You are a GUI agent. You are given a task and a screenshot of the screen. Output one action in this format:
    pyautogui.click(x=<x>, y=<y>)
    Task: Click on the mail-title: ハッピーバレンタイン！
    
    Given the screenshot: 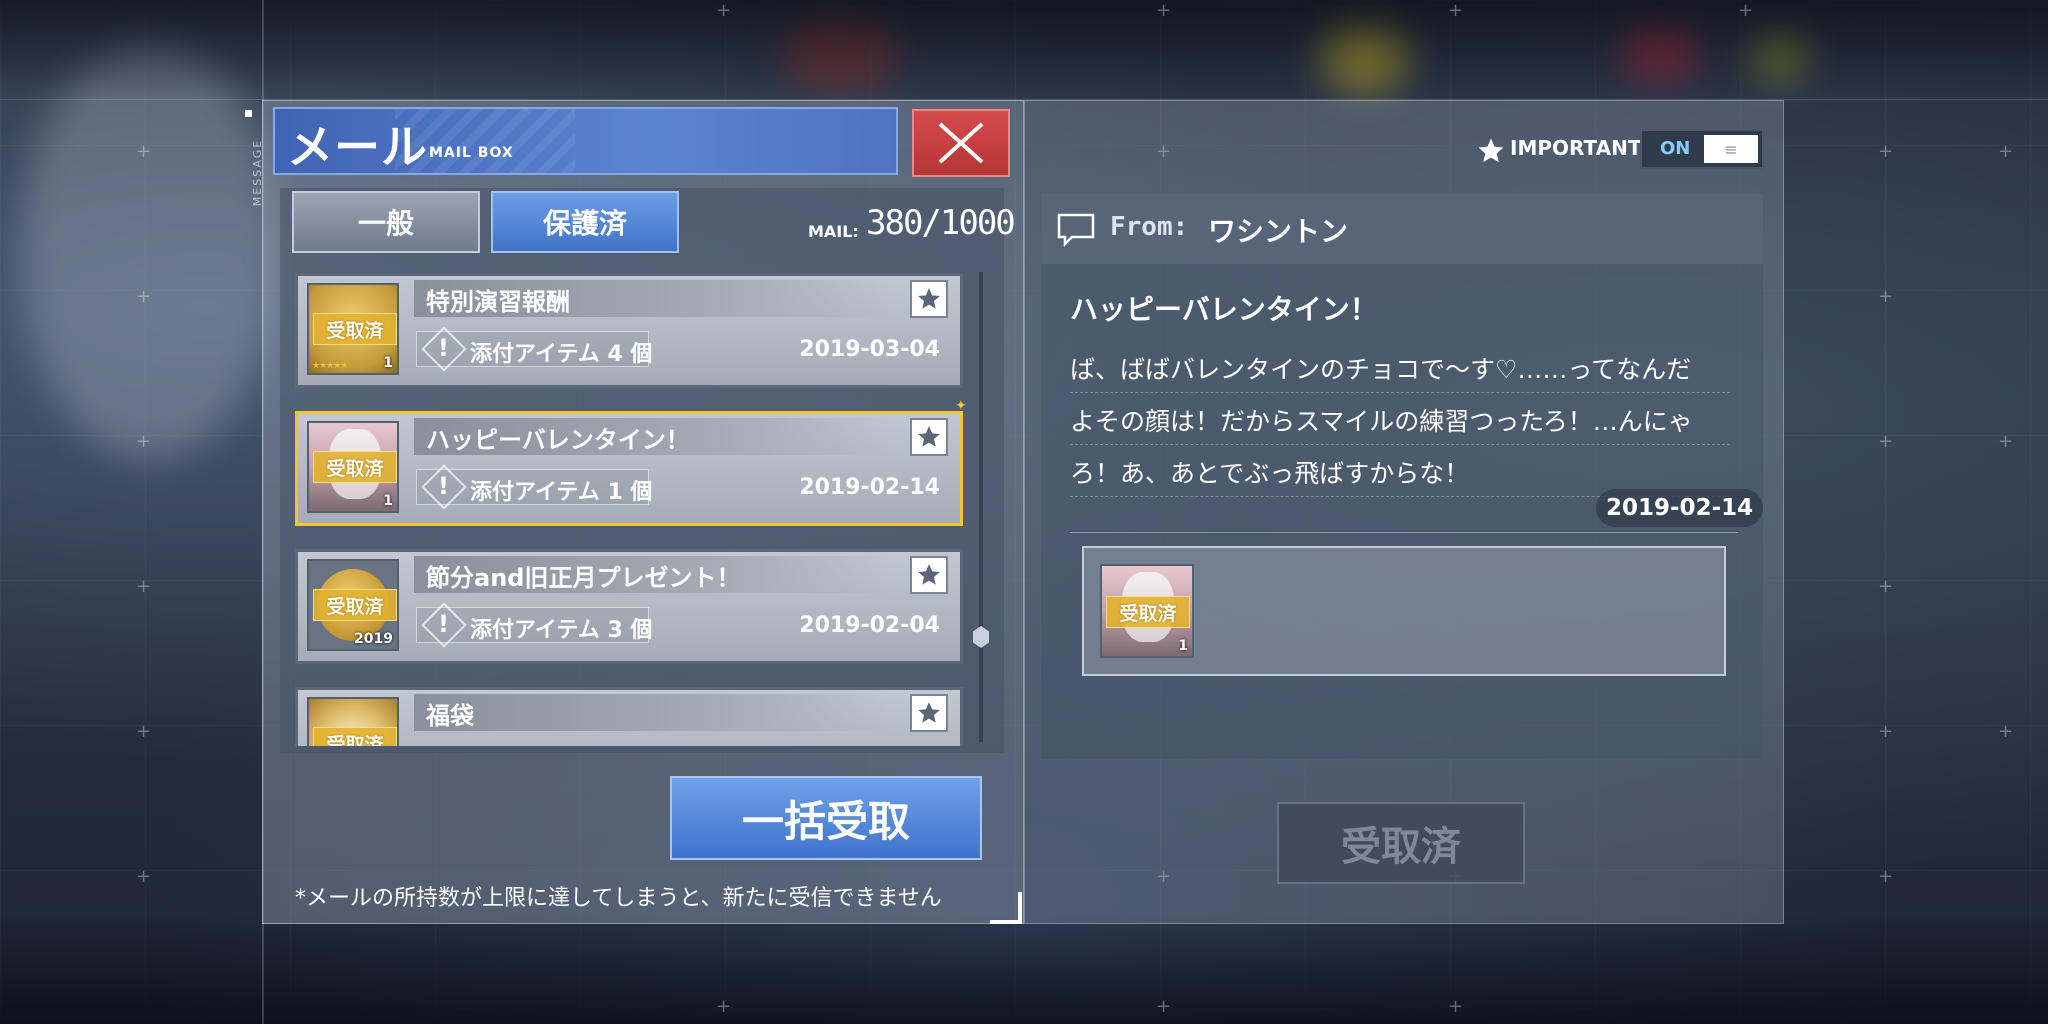 What is the action you would take?
    pyautogui.click(x=558, y=440)
    